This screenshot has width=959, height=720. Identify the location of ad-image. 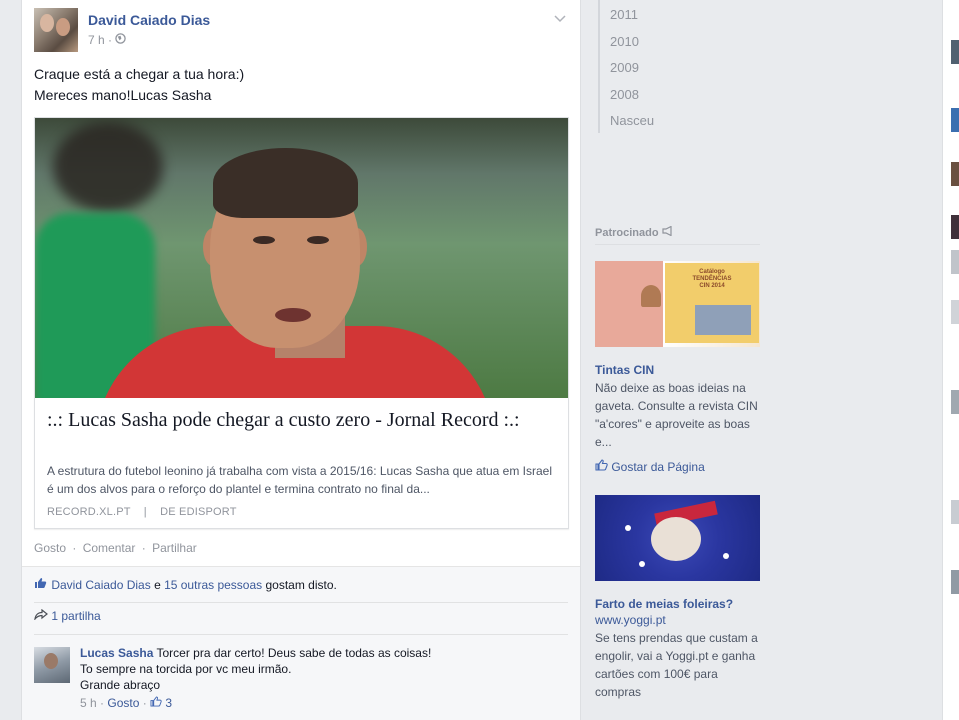
(677, 538).